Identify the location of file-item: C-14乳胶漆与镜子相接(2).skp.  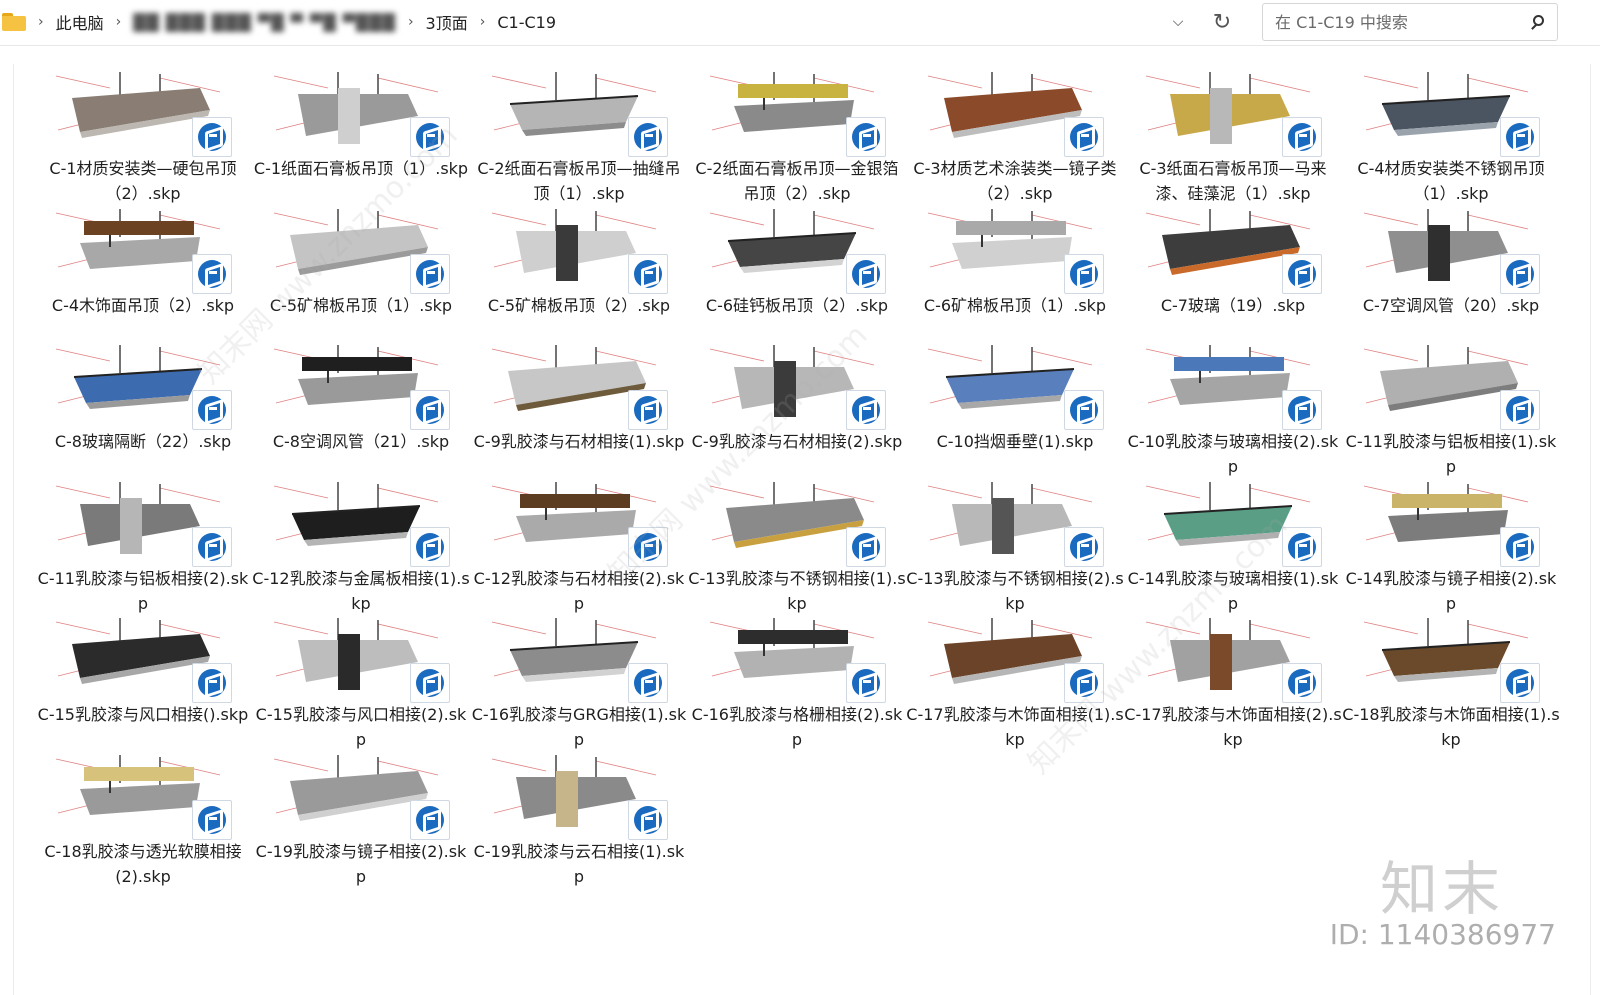
(1451, 541).